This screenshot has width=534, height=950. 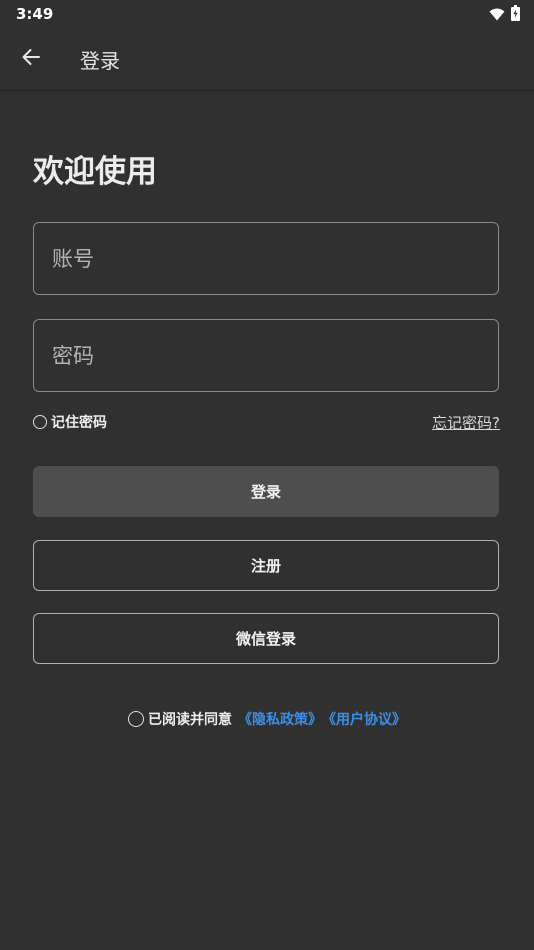 I want to click on agreement-radio, so click(x=136, y=719).